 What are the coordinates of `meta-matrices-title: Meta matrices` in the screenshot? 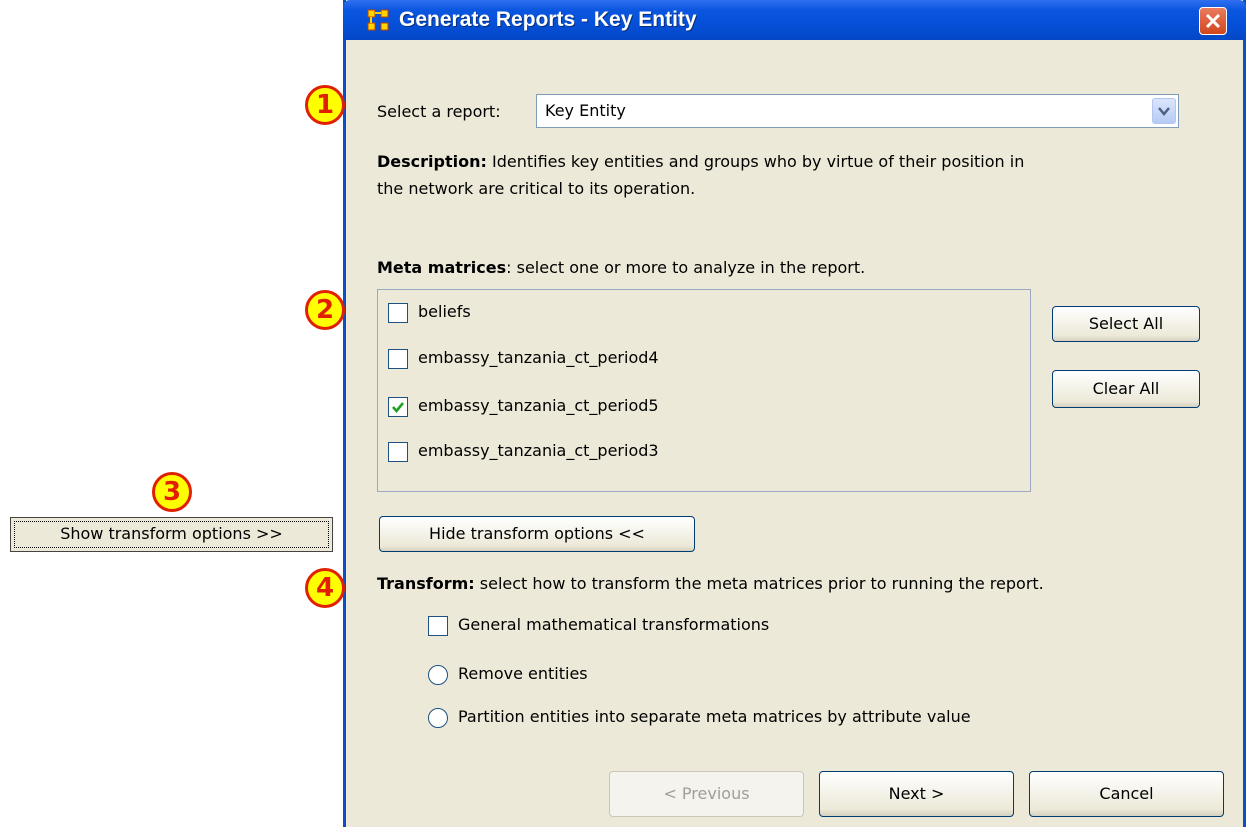 It's located at (442, 267).